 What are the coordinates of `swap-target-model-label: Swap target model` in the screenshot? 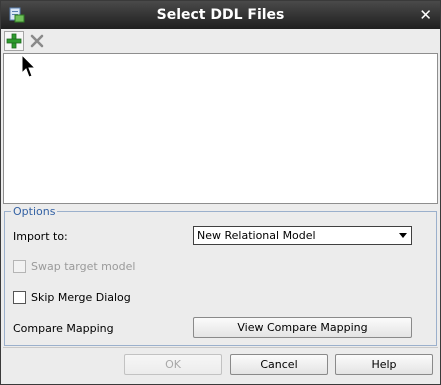 It's located at (83, 266).